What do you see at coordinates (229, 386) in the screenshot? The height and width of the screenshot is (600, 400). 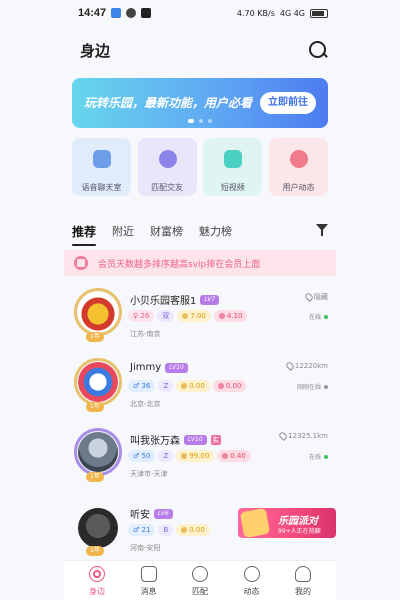 I see `charm-tag: 0.00` at bounding box center [229, 386].